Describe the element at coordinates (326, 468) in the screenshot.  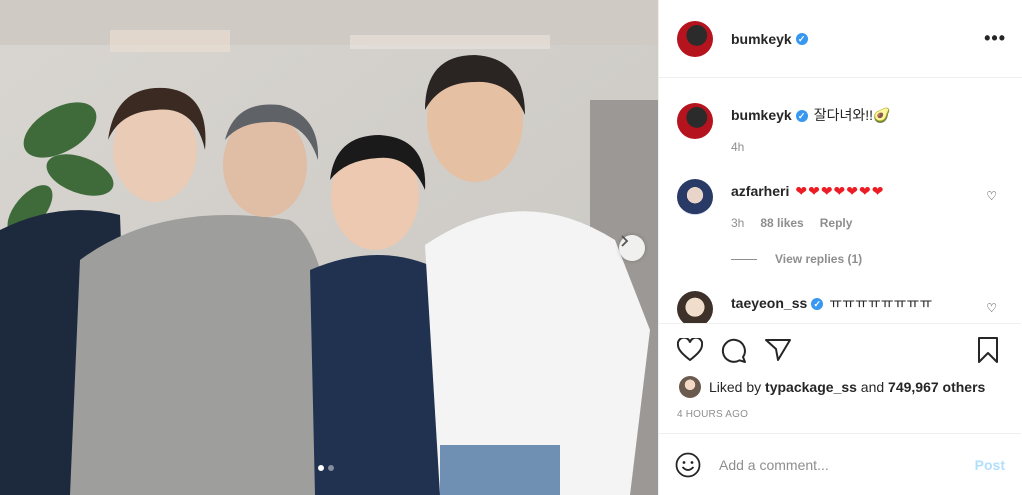
I see `carousel-indicator` at that location.